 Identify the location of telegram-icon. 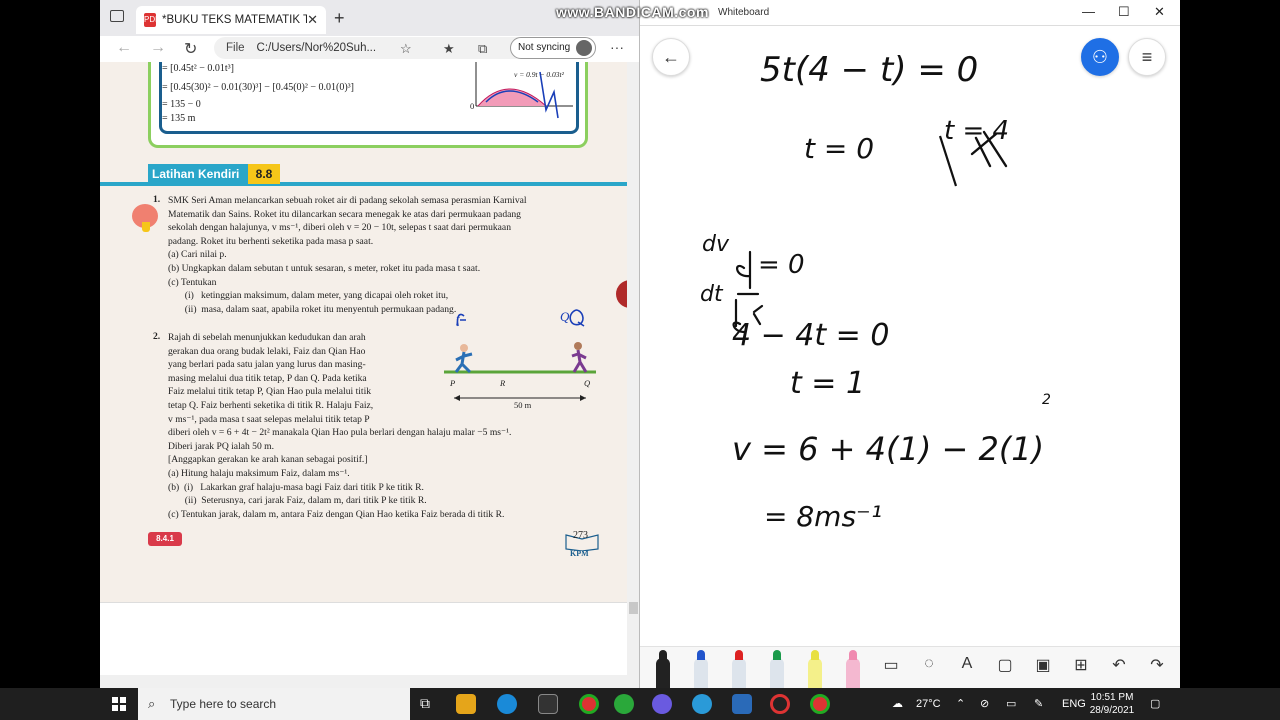
(702, 704).